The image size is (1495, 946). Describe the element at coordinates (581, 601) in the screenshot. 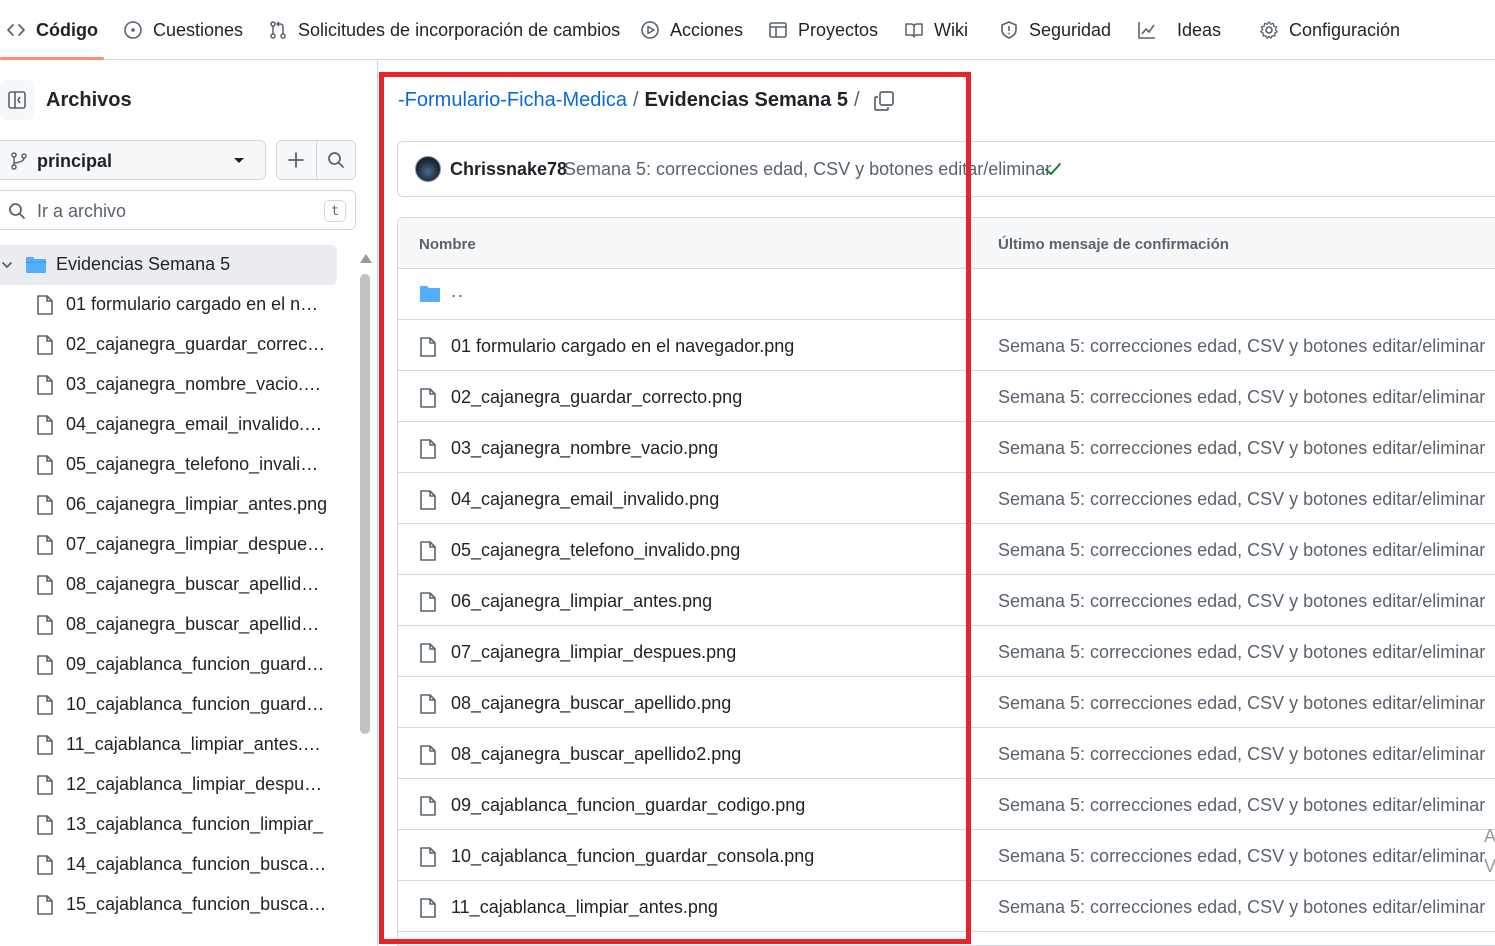

I see `file-name-link: 06_cajanegra_limpiar_antes.png` at that location.